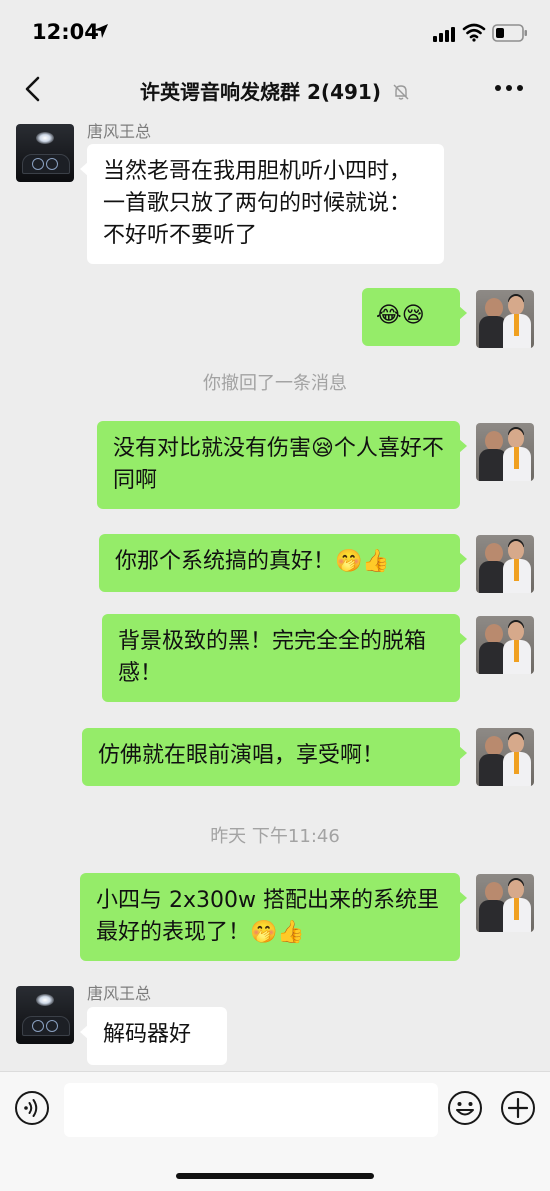 The image size is (550, 1191). I want to click on status-time: 12:04, so click(65, 32).